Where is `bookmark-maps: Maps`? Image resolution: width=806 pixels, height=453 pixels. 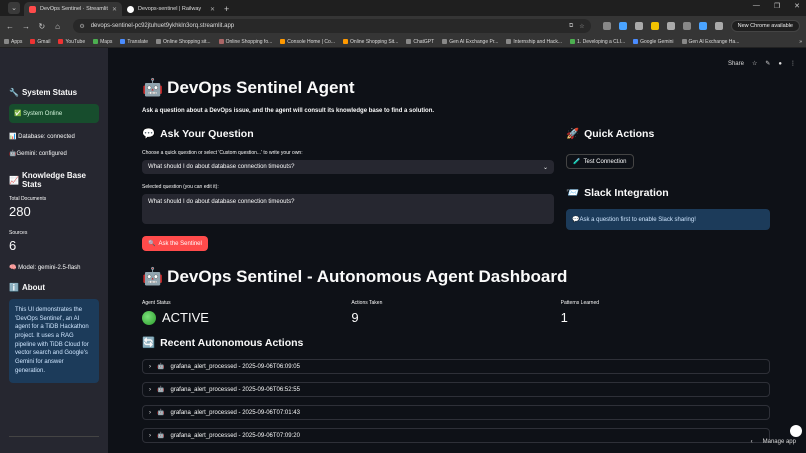
bookmark-maps: Maps is located at coordinates (102, 42).